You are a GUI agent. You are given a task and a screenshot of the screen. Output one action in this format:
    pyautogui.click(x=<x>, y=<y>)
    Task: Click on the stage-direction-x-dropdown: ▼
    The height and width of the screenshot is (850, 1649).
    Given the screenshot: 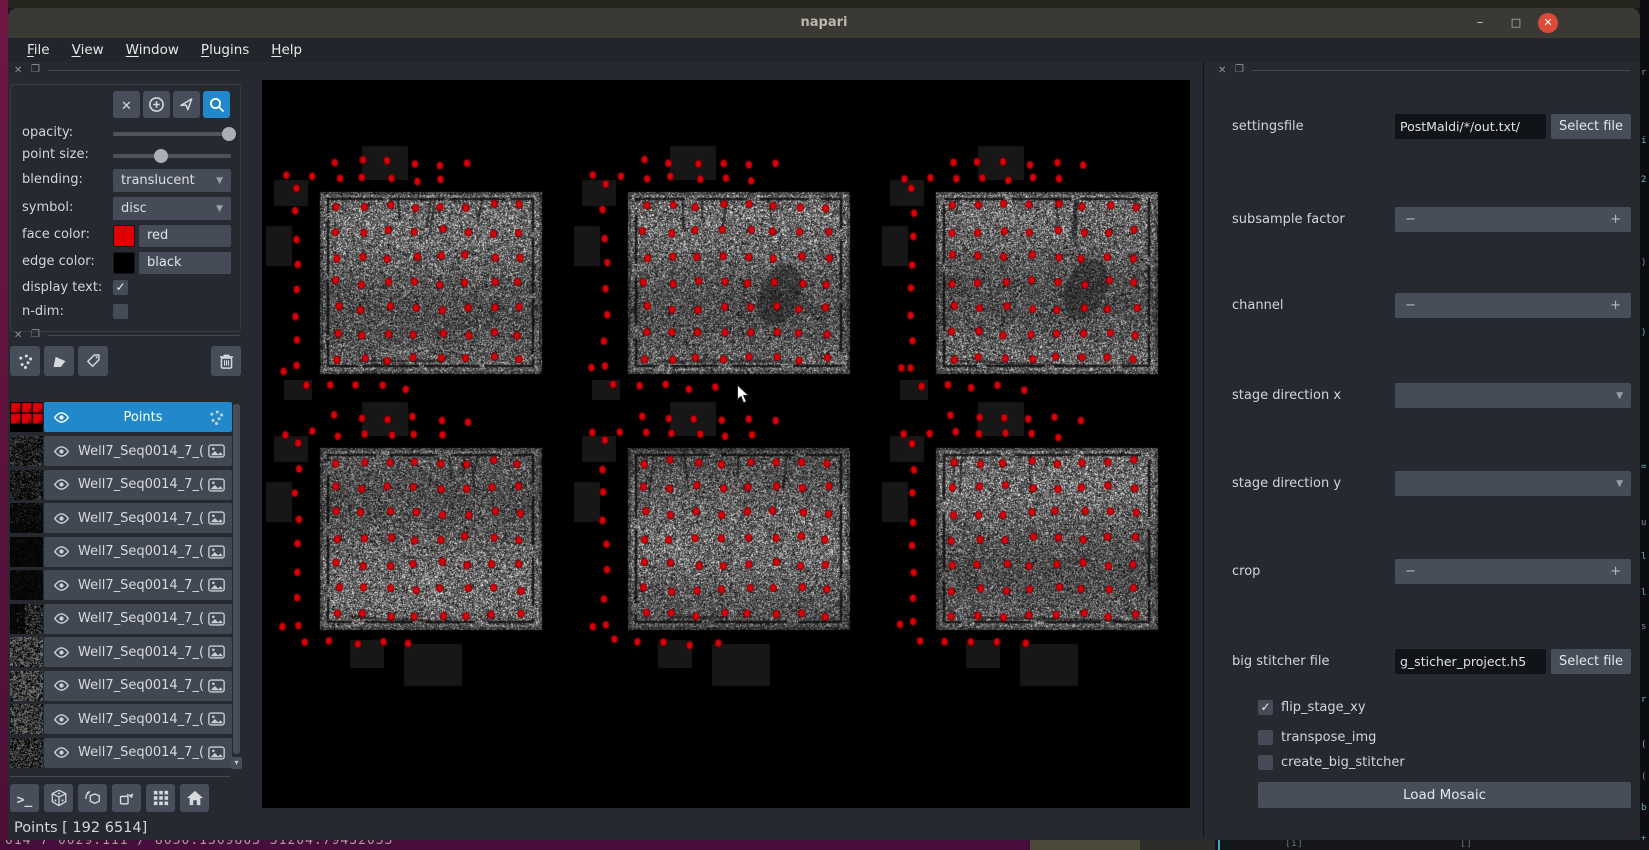 What is the action you would take?
    pyautogui.click(x=1513, y=395)
    